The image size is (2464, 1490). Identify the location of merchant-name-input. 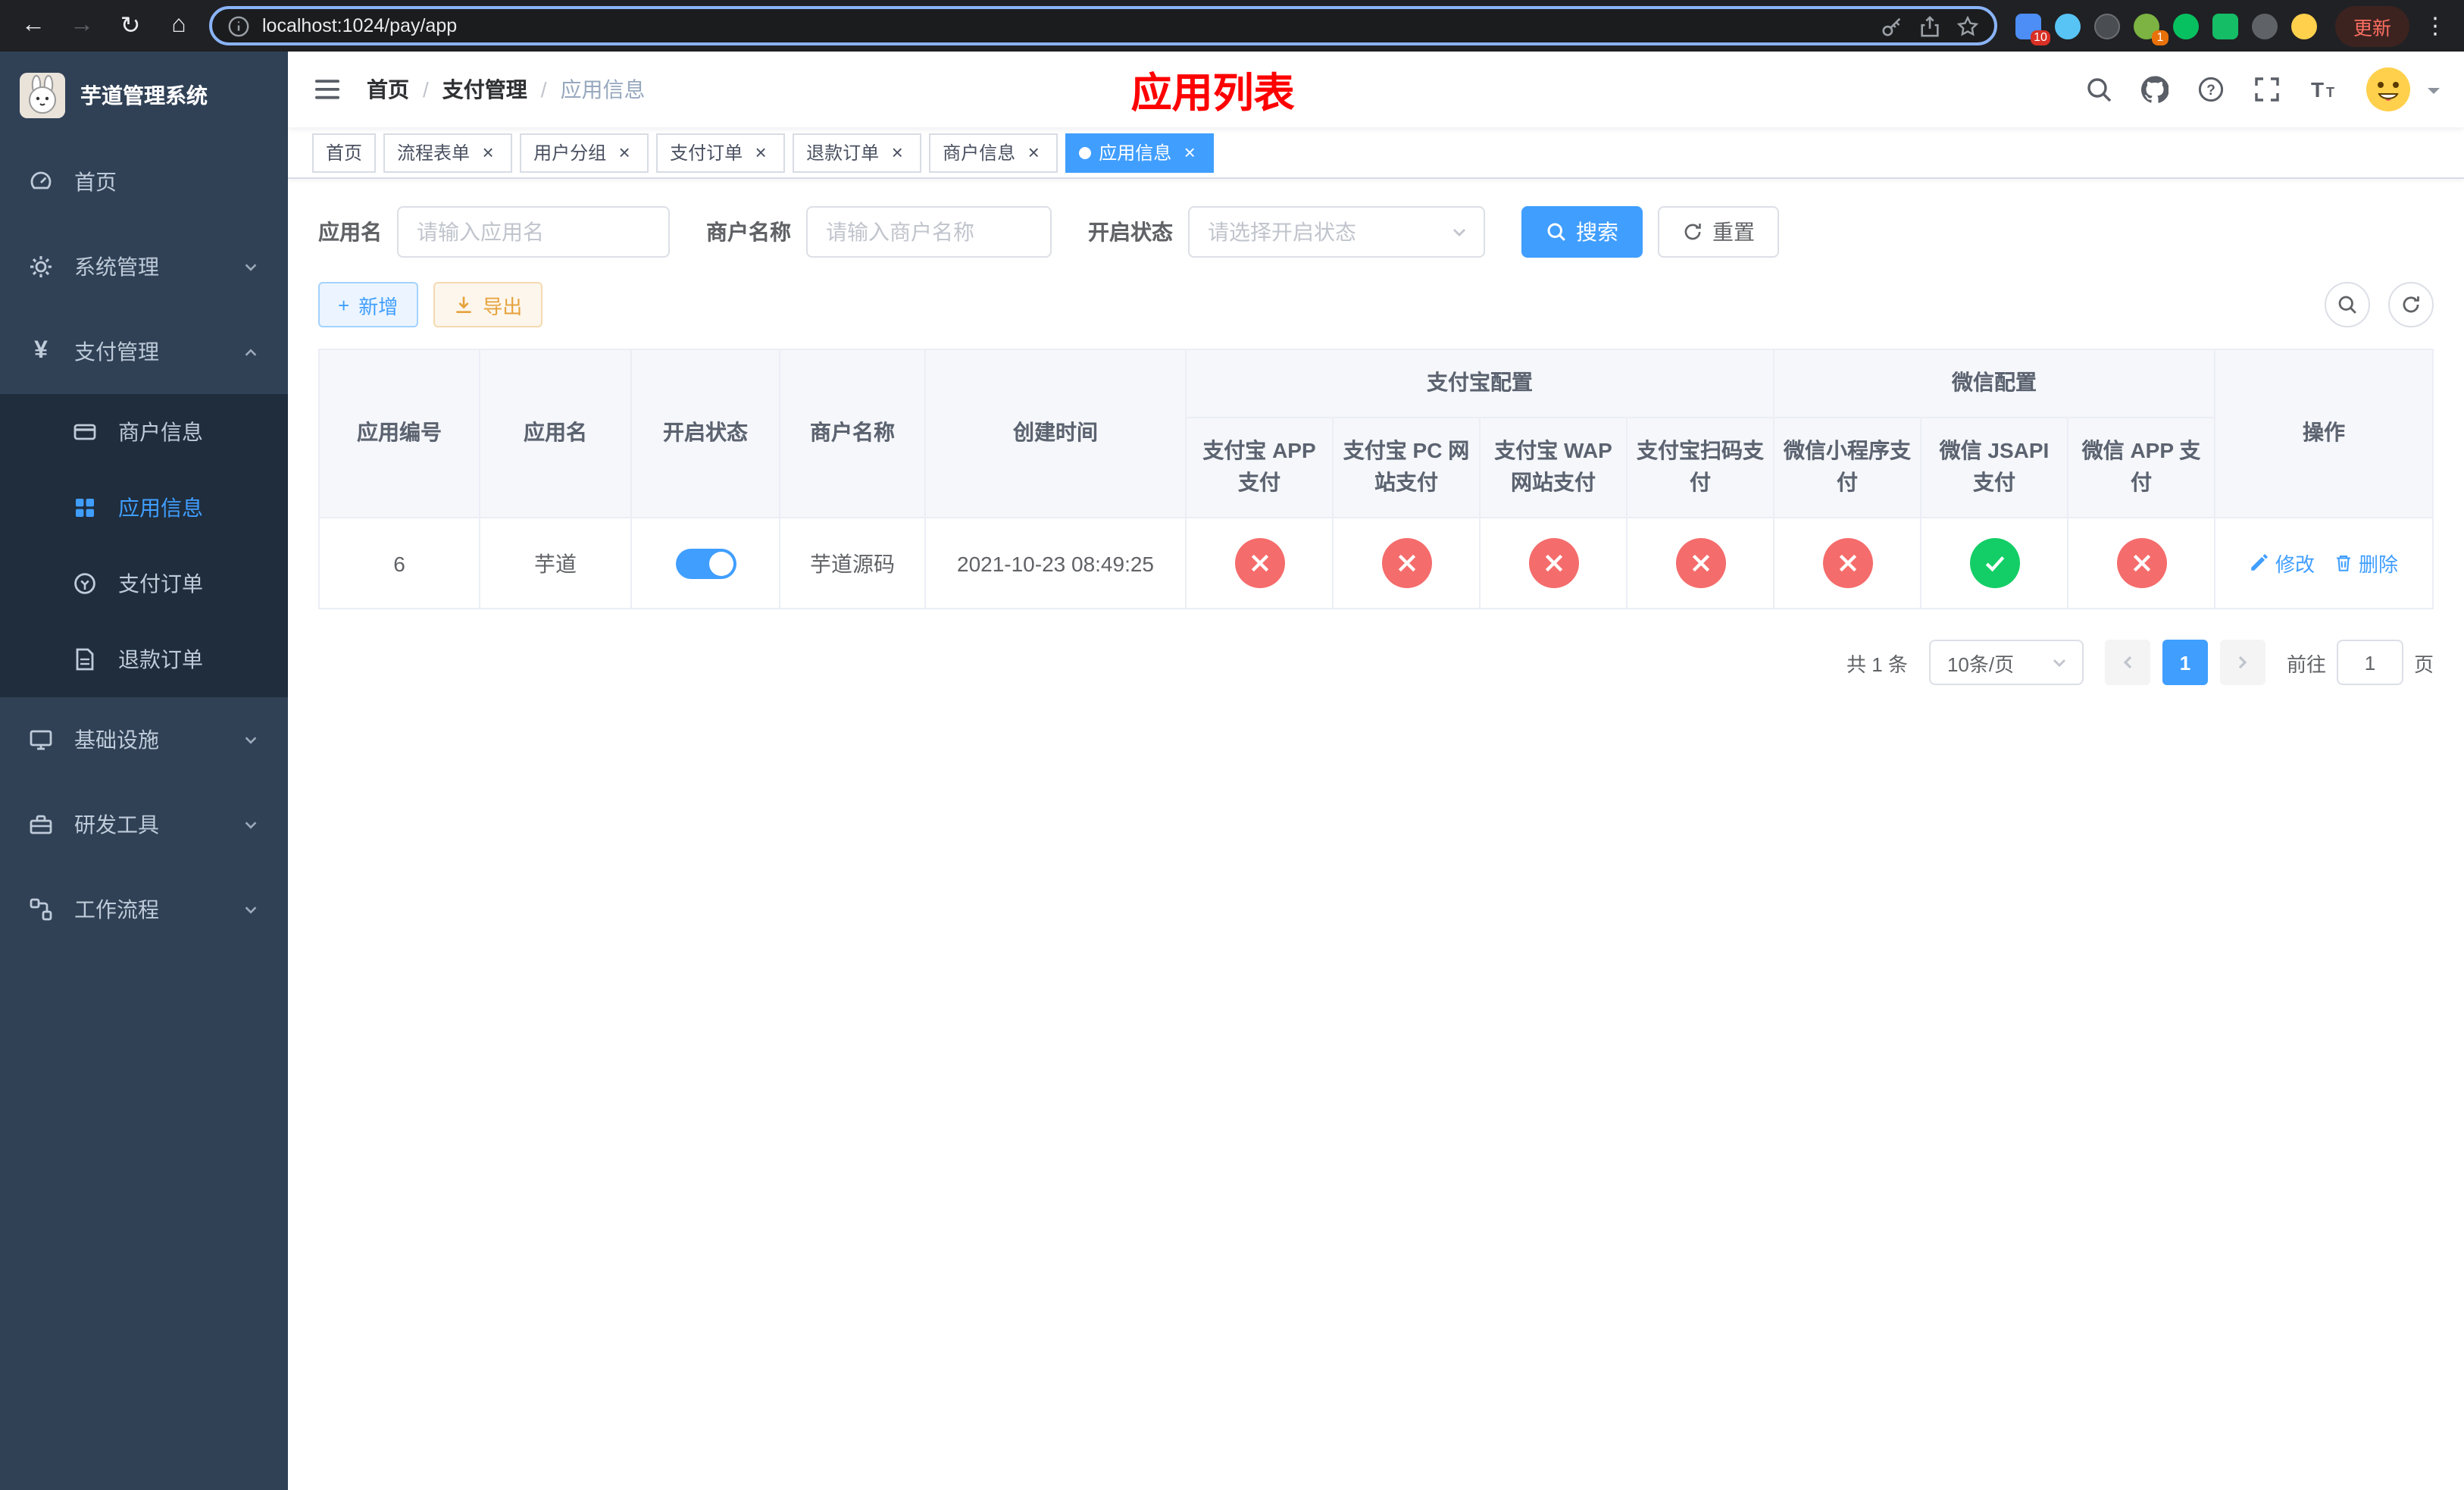
(929, 232).